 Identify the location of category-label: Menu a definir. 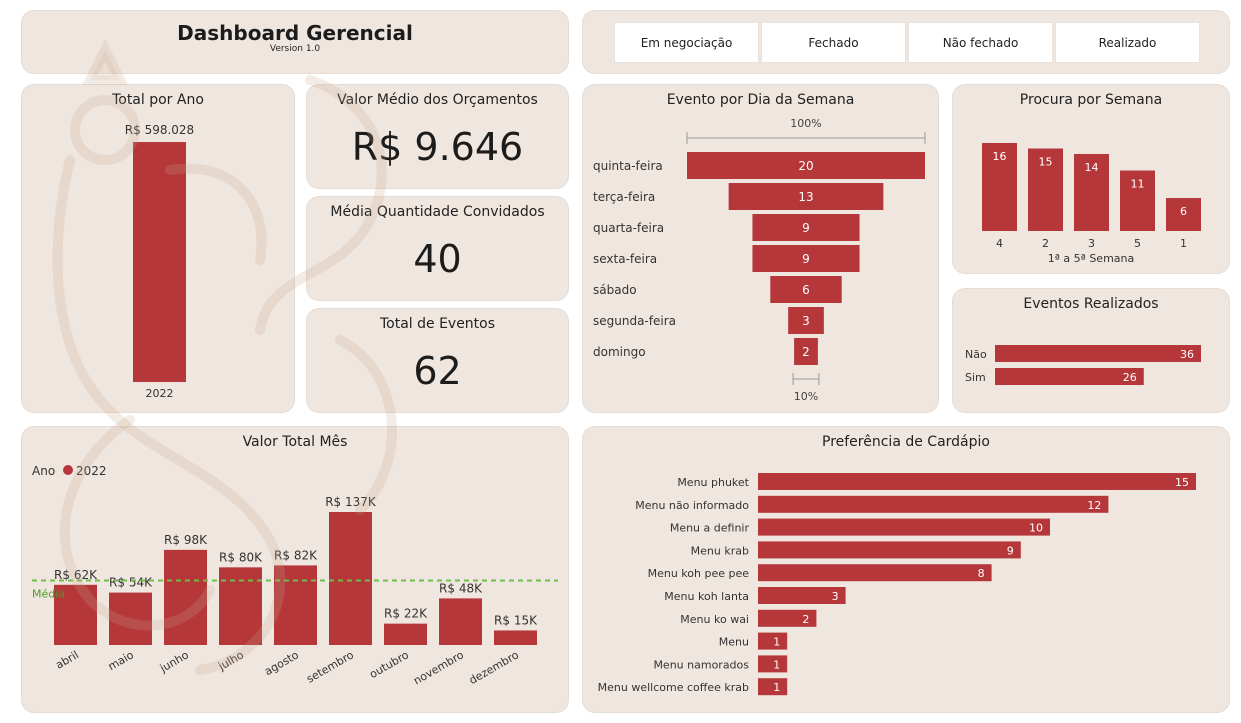
(710, 528).